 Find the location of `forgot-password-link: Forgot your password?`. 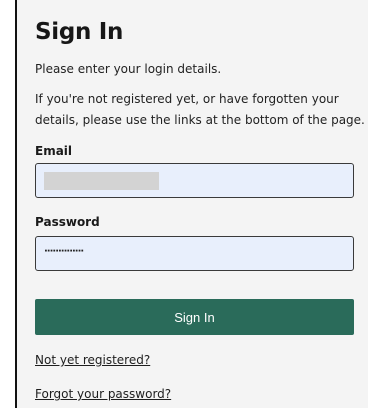

forgot-password-link: Forgot your password? is located at coordinates (103, 394).